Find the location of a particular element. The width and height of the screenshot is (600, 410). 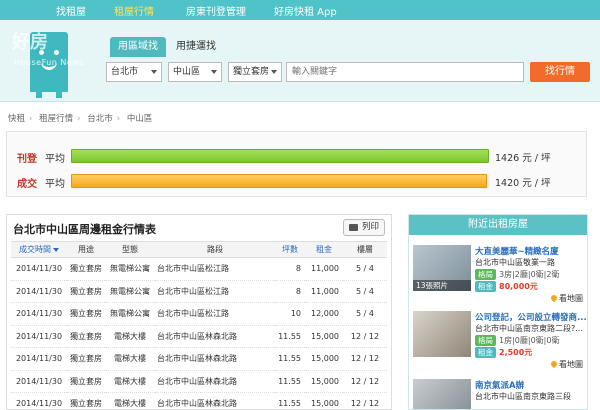

col-floor: 樓層 is located at coordinates (365, 249).